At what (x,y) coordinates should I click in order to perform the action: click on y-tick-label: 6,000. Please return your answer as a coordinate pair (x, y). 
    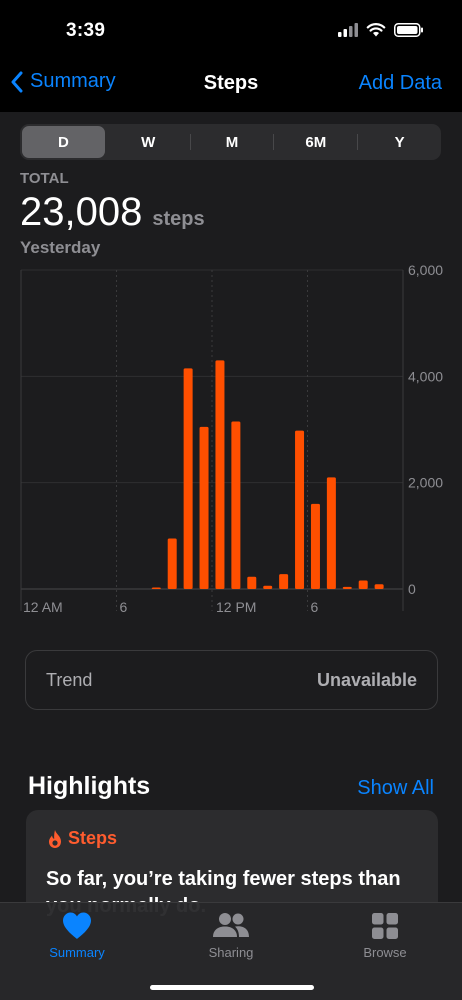
    Looking at the image, I should click on (425, 270).